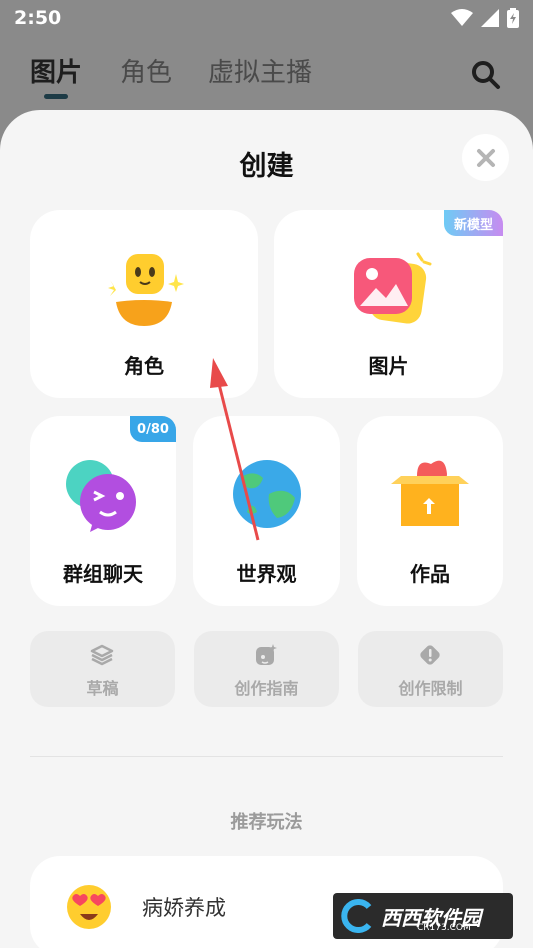 This screenshot has height=948, width=533. I want to click on new-model-badge: 新模型, so click(473, 223).